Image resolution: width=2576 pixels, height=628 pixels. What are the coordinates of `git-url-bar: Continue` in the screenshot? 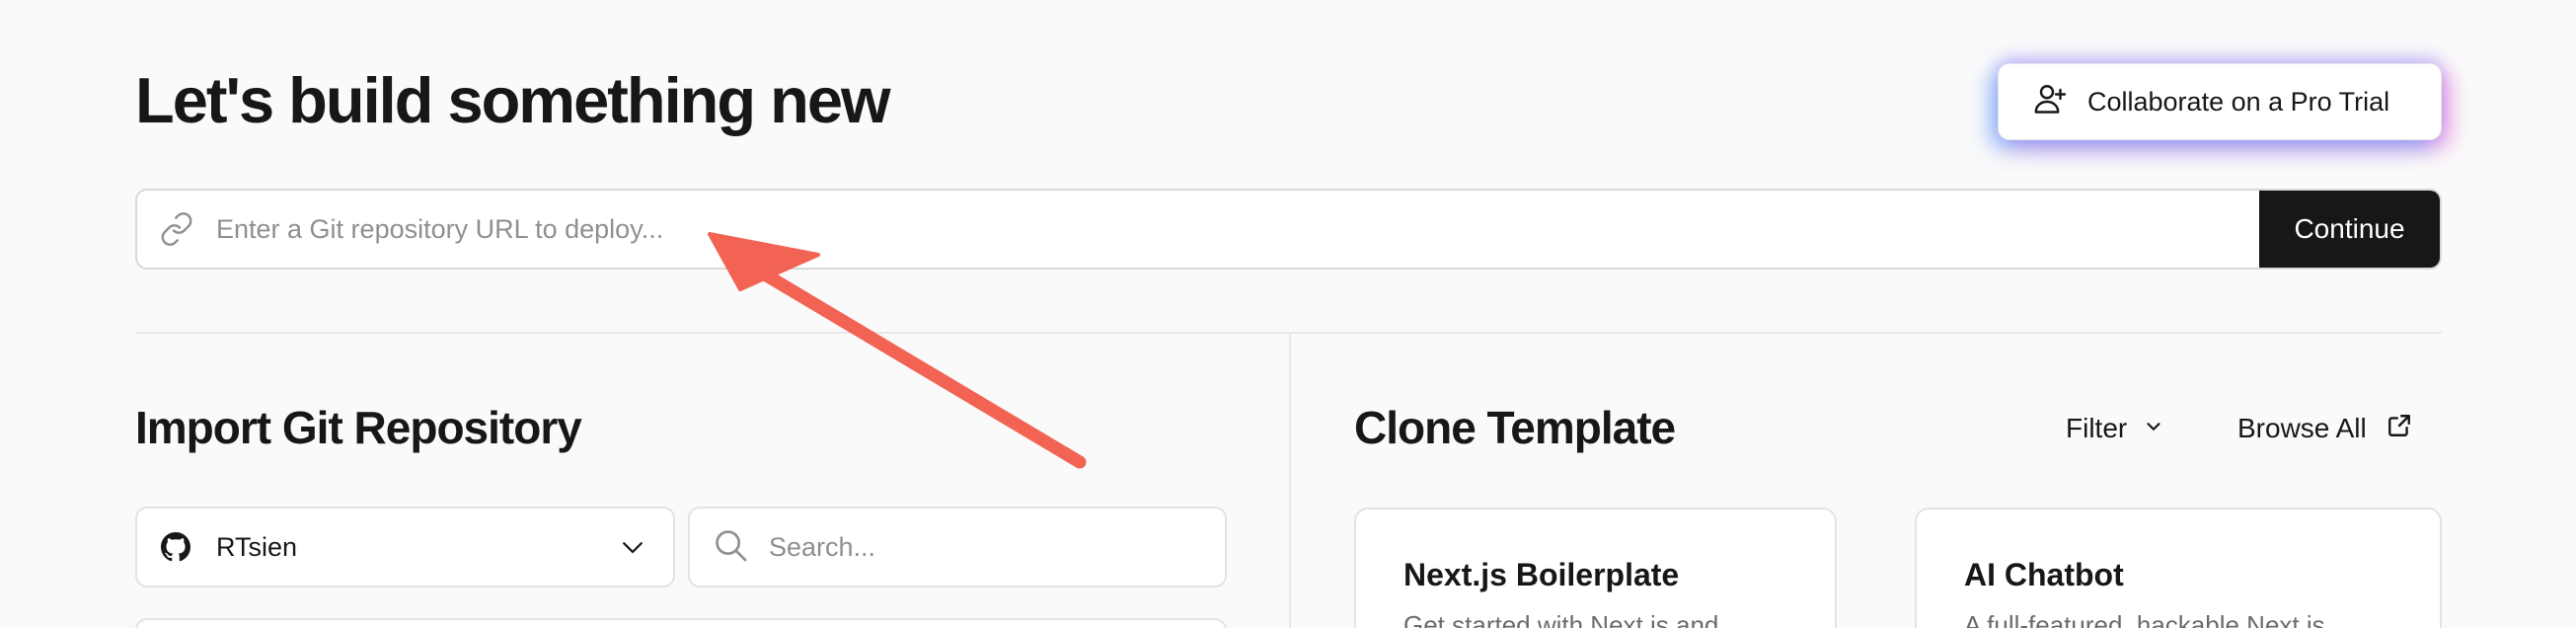 It's located at (1288, 229).